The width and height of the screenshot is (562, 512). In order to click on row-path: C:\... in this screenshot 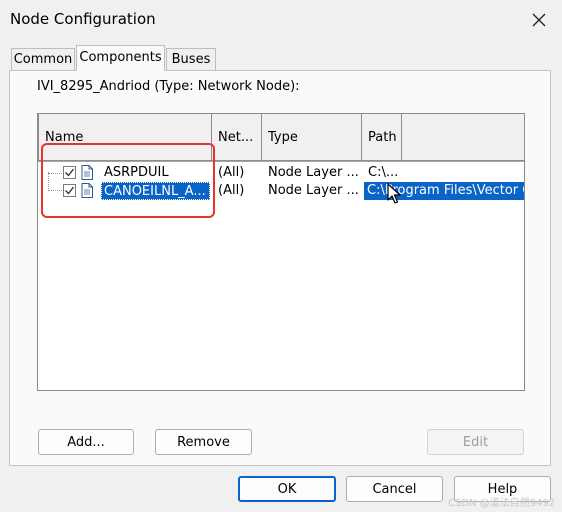, I will do `click(383, 172)`.